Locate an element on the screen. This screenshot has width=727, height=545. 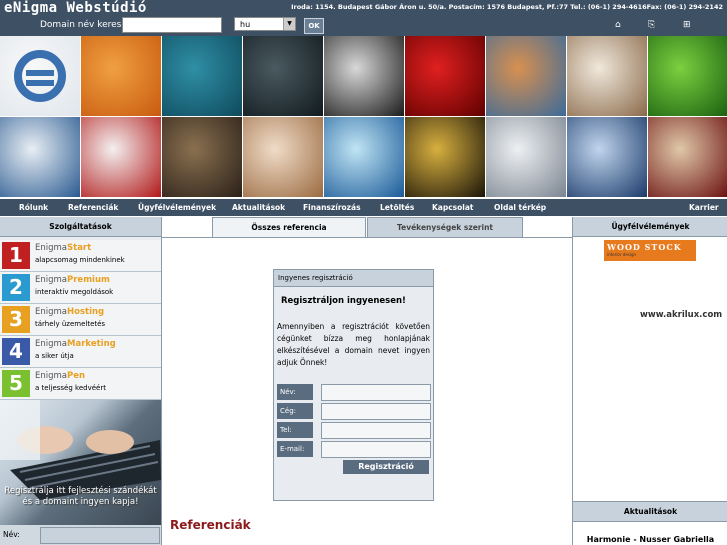
service-number-badge: 1 is located at coordinates (16, 255).